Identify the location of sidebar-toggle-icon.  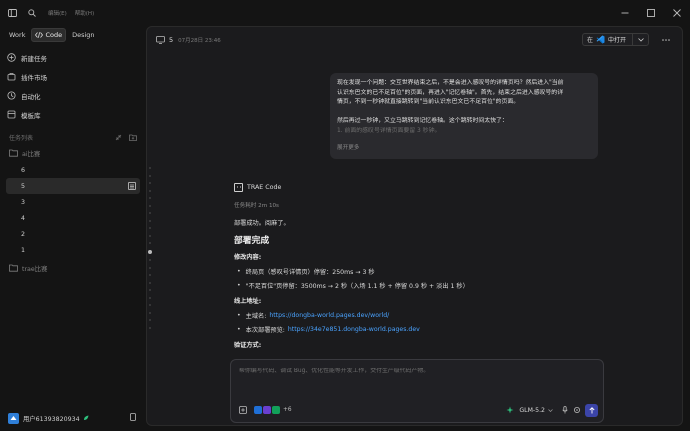
(12, 13).